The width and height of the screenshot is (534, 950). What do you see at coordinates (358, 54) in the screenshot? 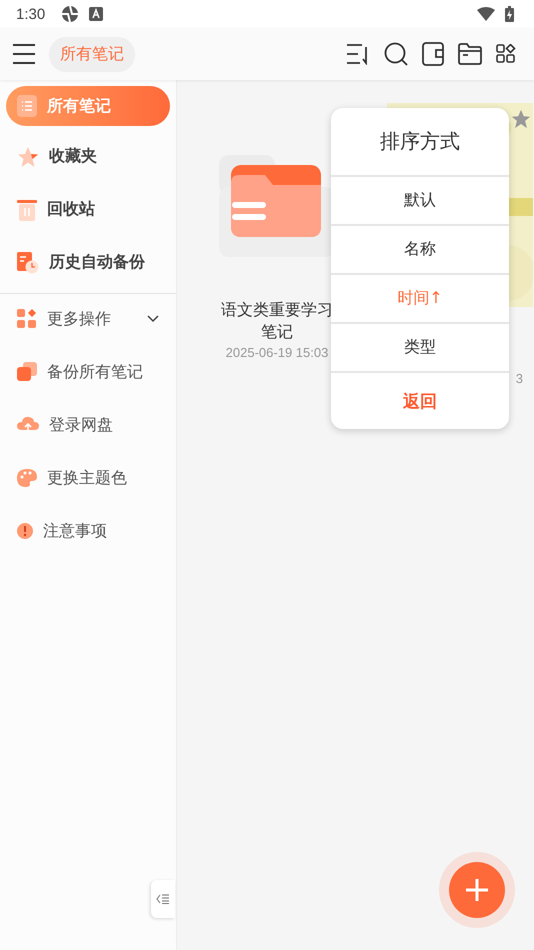
I see `sort-icon` at bounding box center [358, 54].